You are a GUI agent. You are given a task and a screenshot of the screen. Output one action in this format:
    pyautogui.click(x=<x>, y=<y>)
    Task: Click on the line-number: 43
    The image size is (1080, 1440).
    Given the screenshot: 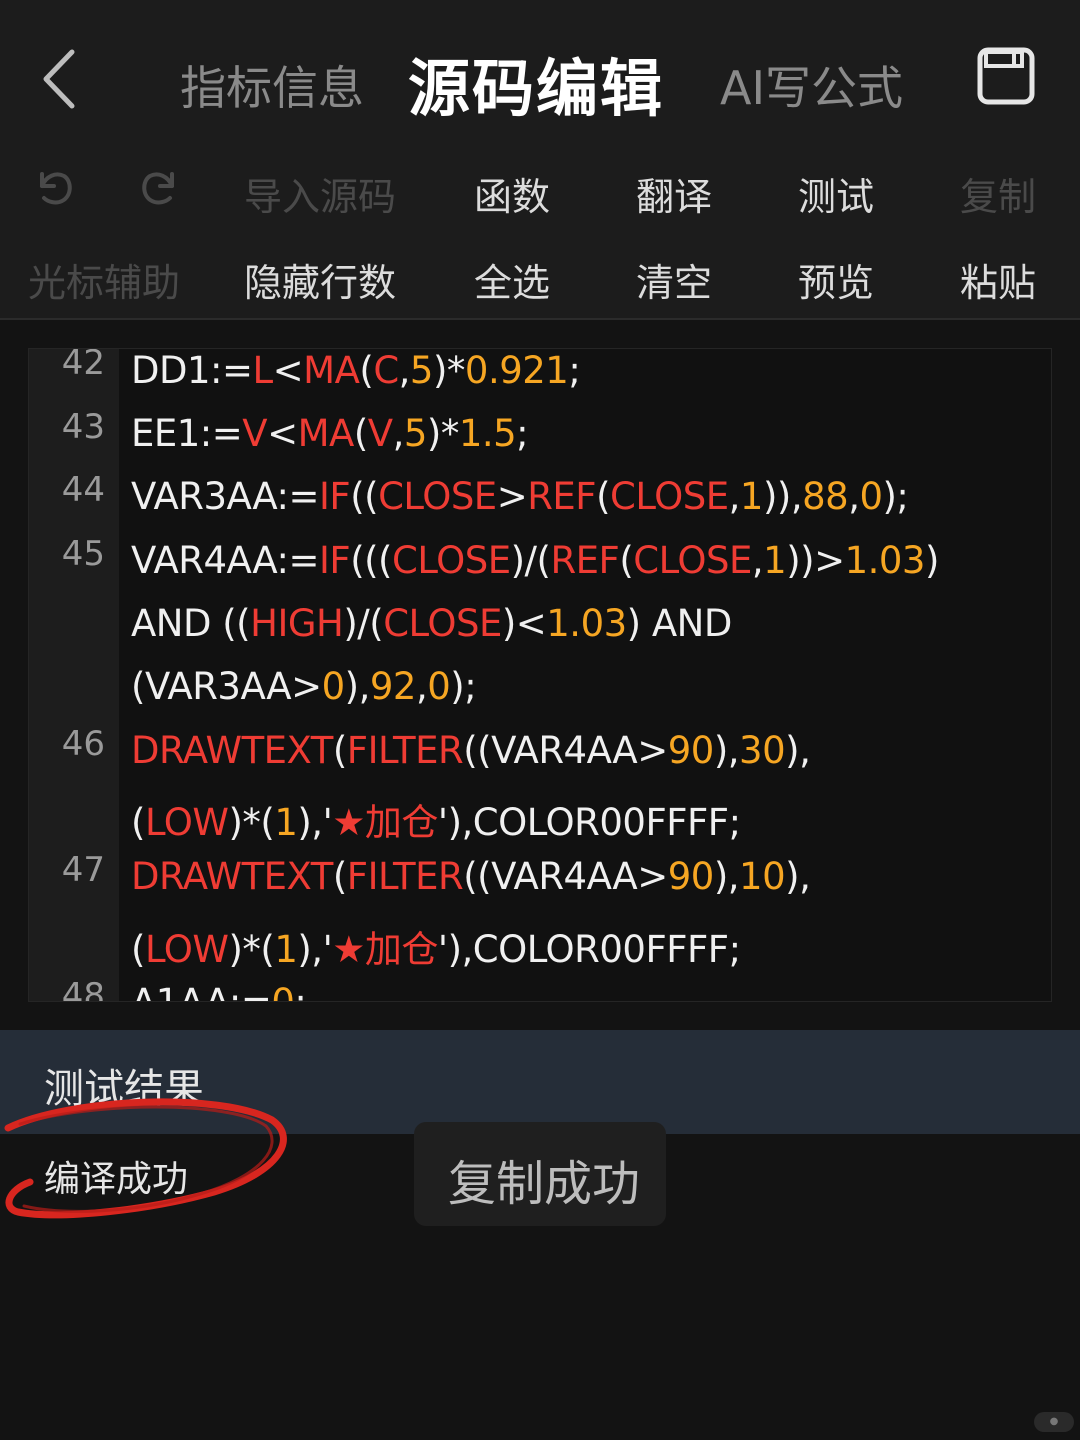 What is the action you would take?
    pyautogui.click(x=83, y=427)
    